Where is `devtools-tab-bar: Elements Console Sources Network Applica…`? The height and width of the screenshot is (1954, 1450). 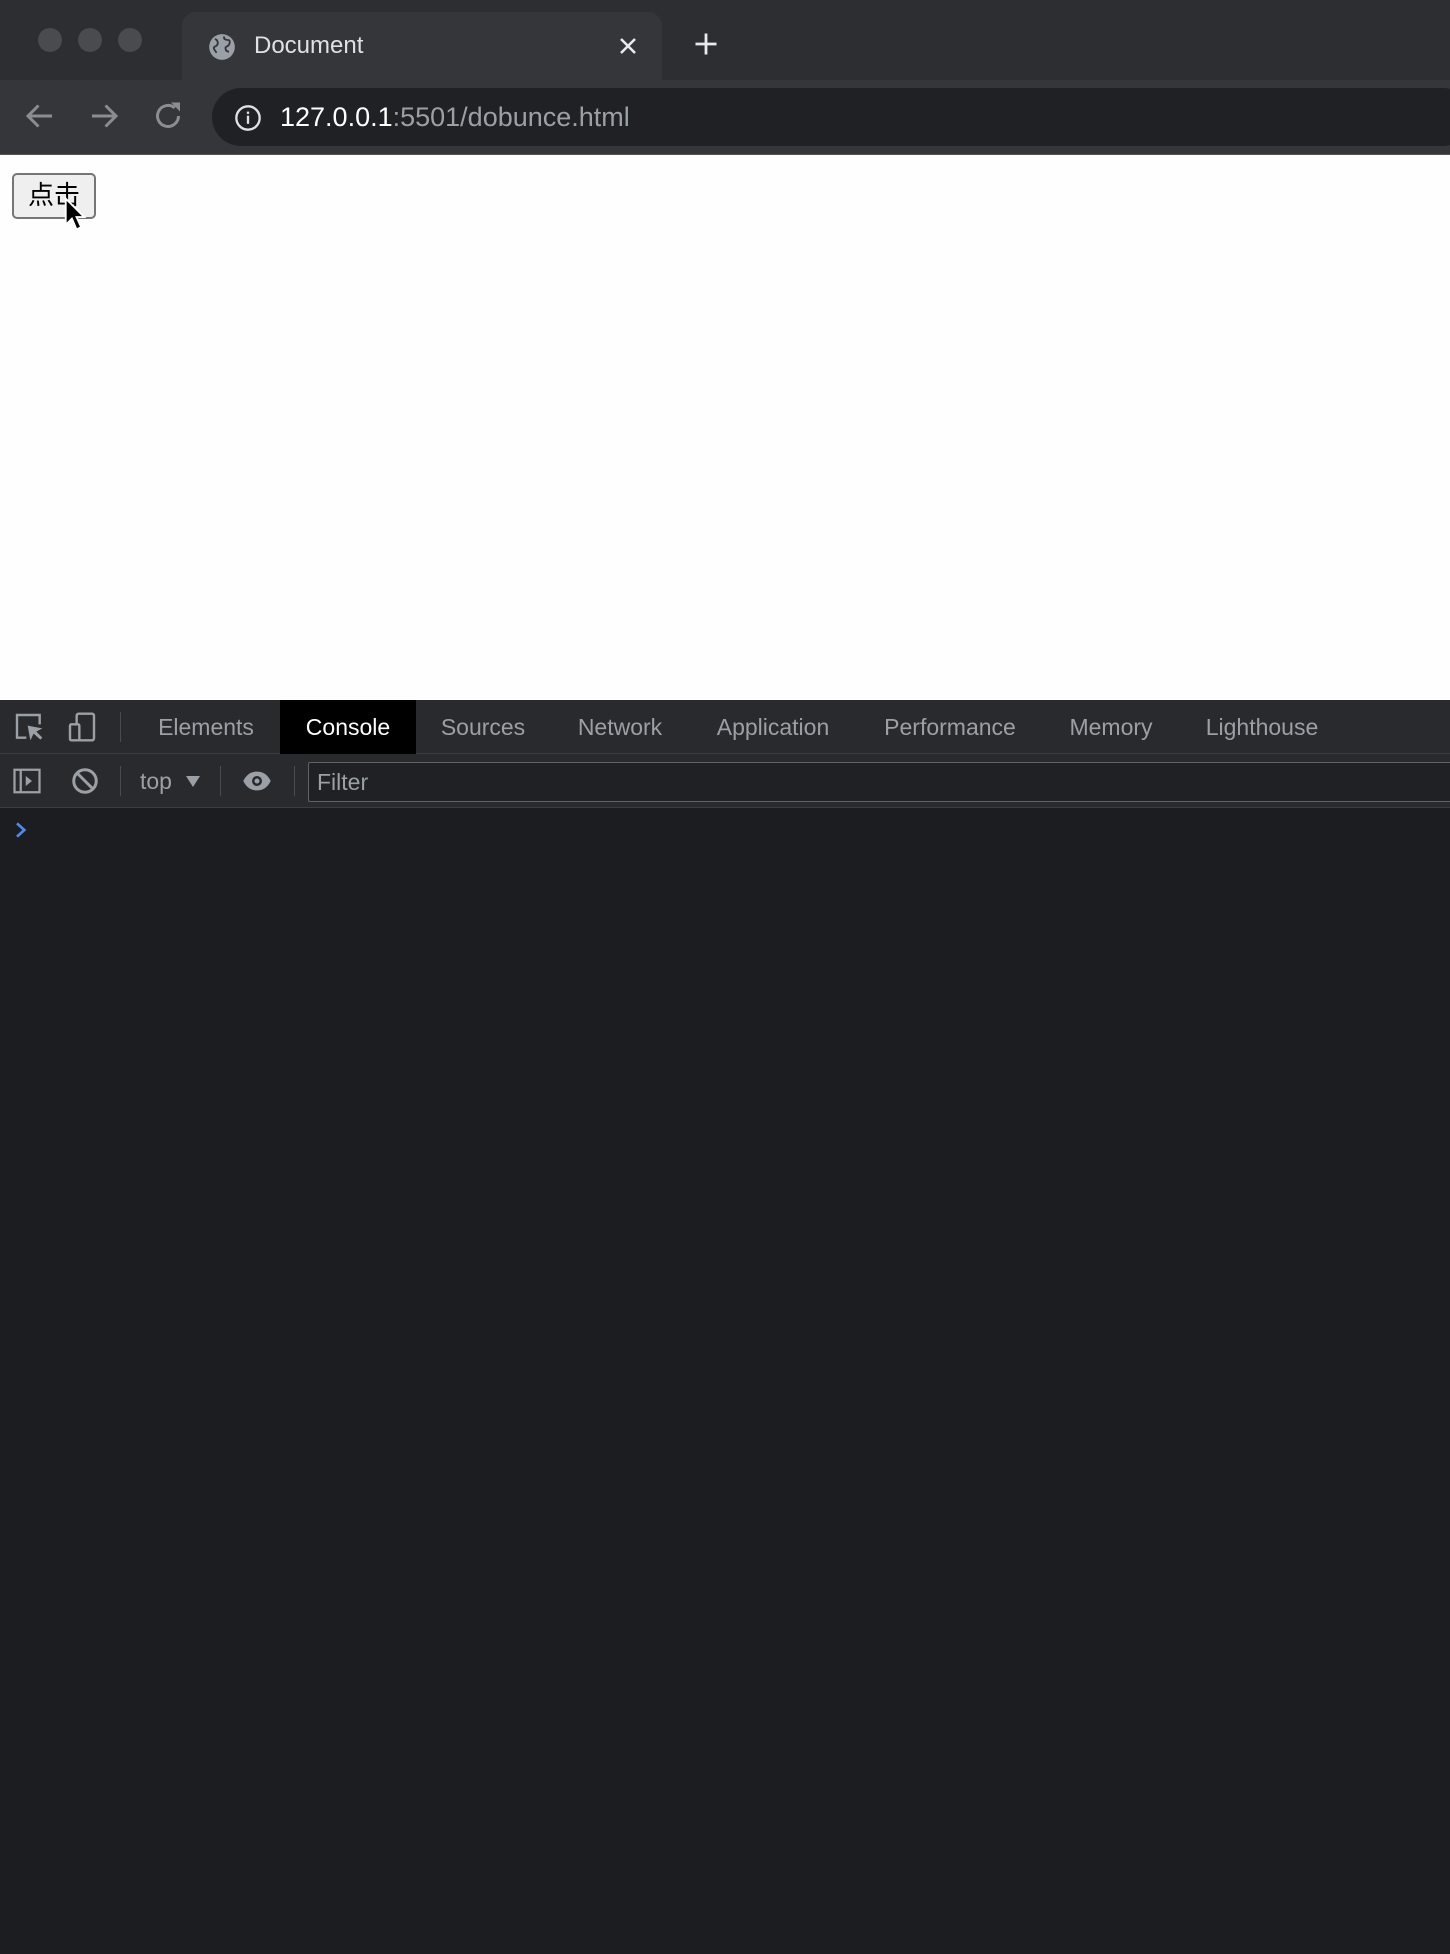
devtools-tab-bar: Elements Console Sources Network Applica… is located at coordinates (725, 727).